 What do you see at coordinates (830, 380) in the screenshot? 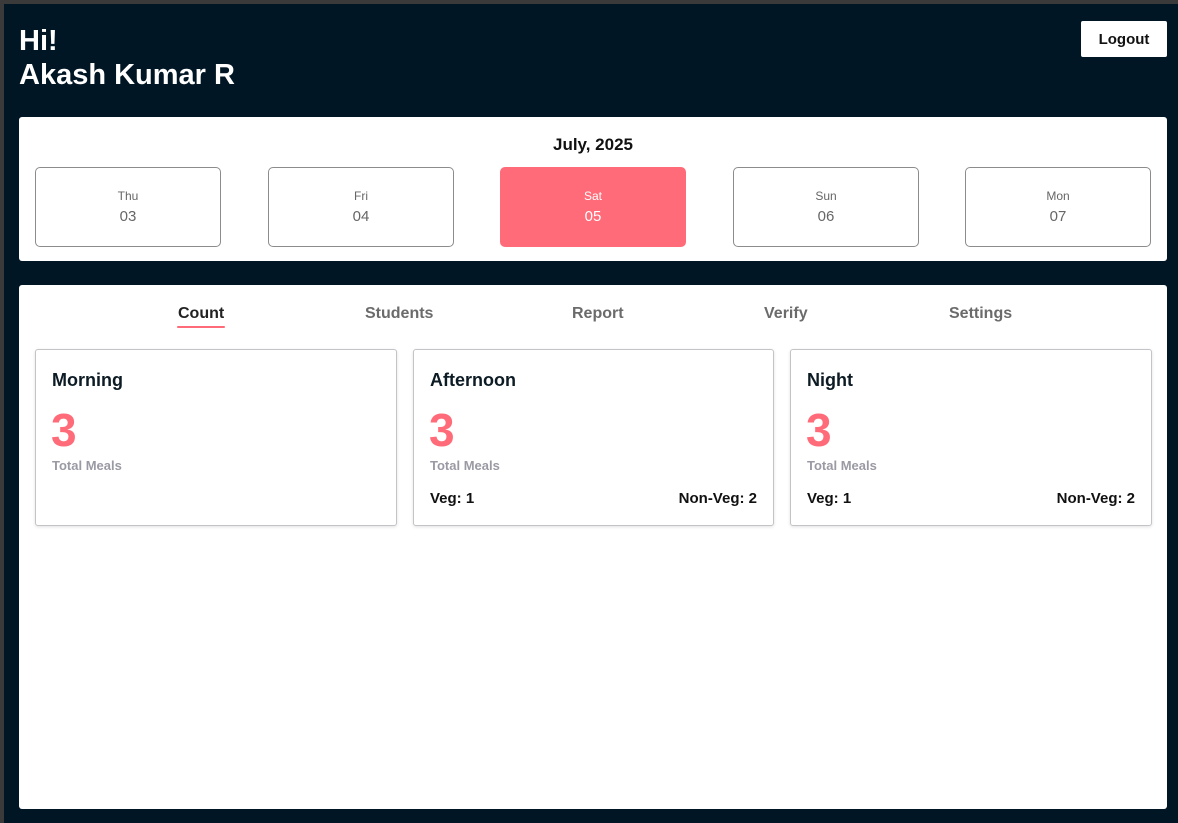
I see `card-title: Night` at bounding box center [830, 380].